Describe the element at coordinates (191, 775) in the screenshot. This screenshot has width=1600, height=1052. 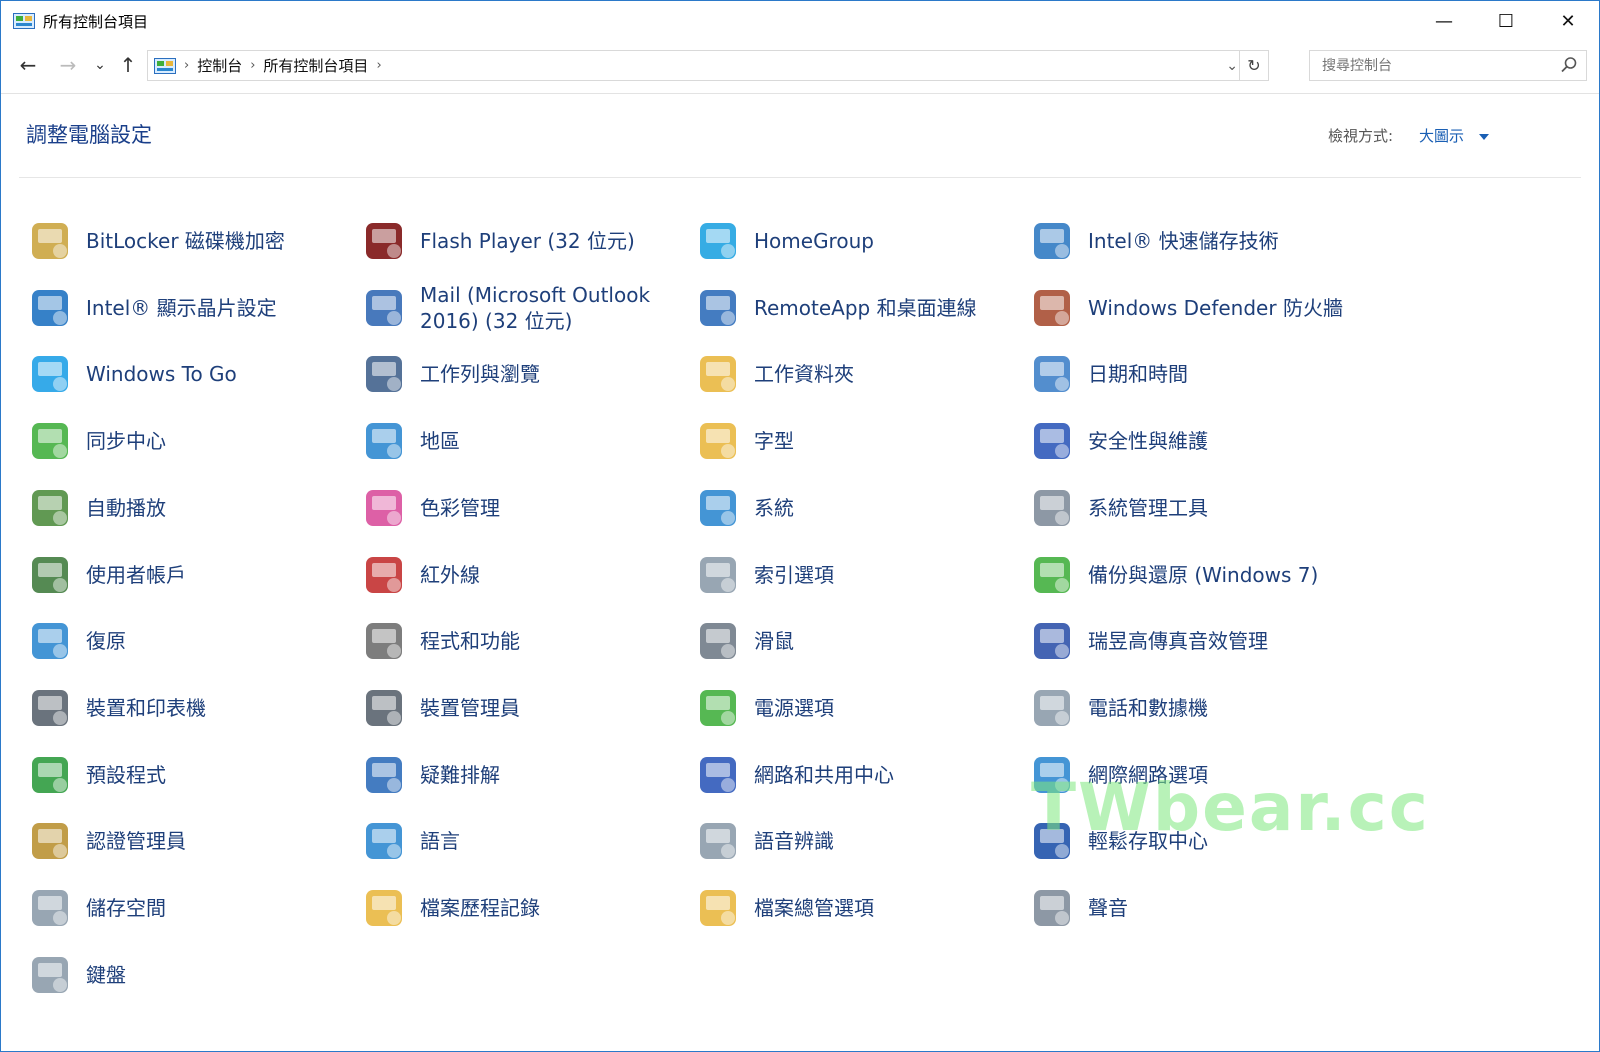
I see `control-panel-item: 預設程式` at that location.